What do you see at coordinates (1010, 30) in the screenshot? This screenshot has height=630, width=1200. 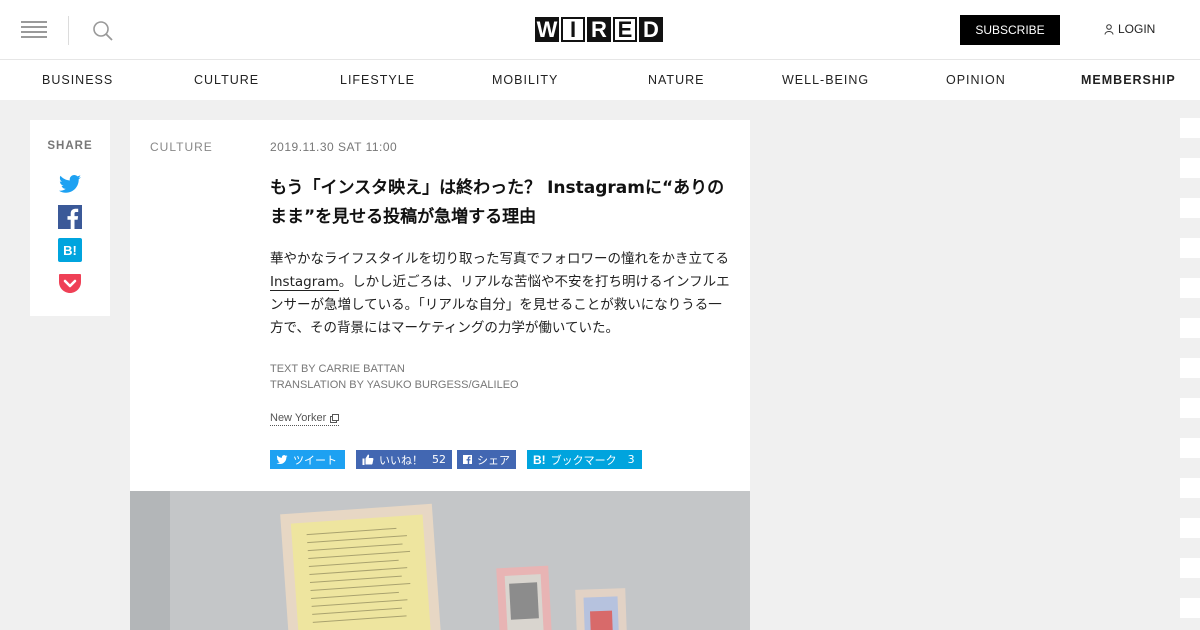 I see `subscribe-button: SUBSCRIBE` at bounding box center [1010, 30].